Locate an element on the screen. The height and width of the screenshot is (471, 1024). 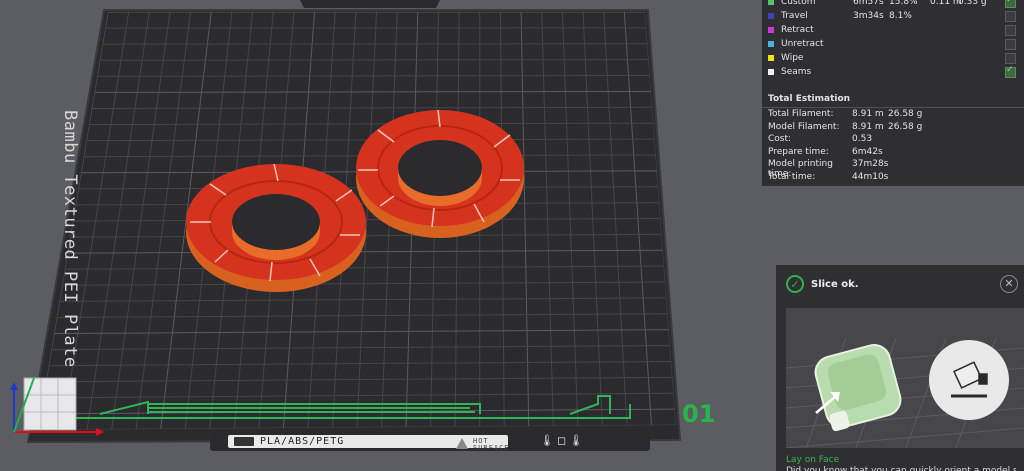
estimation-row: Model Filament: 8.91 m 26.58 g is located at coordinates (858, 128).